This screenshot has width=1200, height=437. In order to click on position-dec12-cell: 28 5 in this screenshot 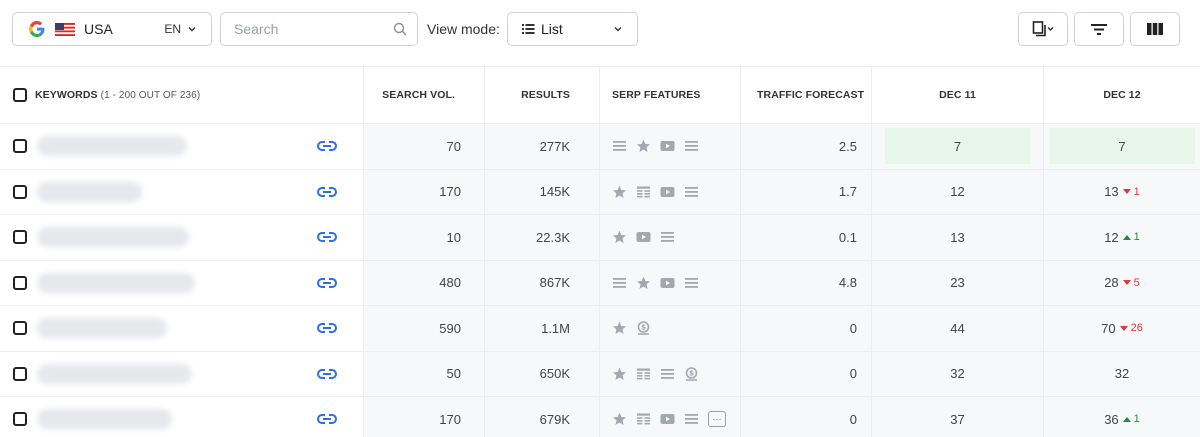, I will do `click(1122, 283)`.